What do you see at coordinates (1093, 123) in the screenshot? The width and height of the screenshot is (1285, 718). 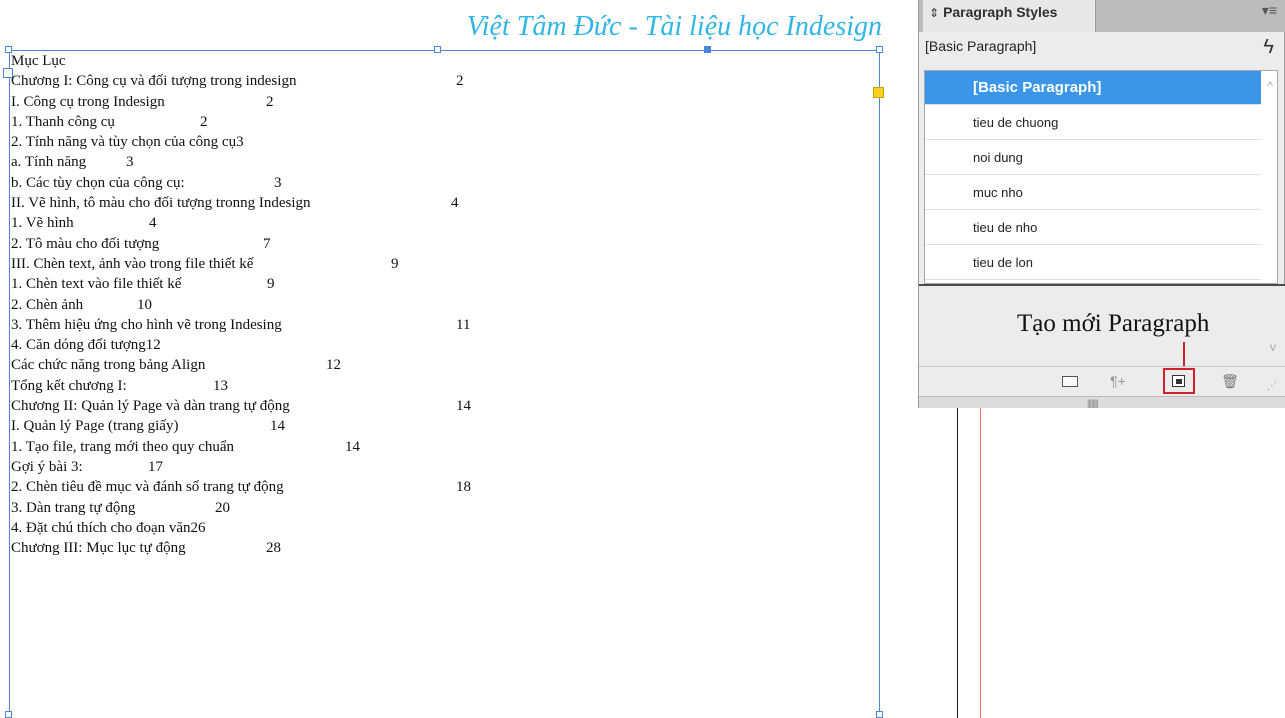 I see `style-list-item: tieu de chuong` at bounding box center [1093, 123].